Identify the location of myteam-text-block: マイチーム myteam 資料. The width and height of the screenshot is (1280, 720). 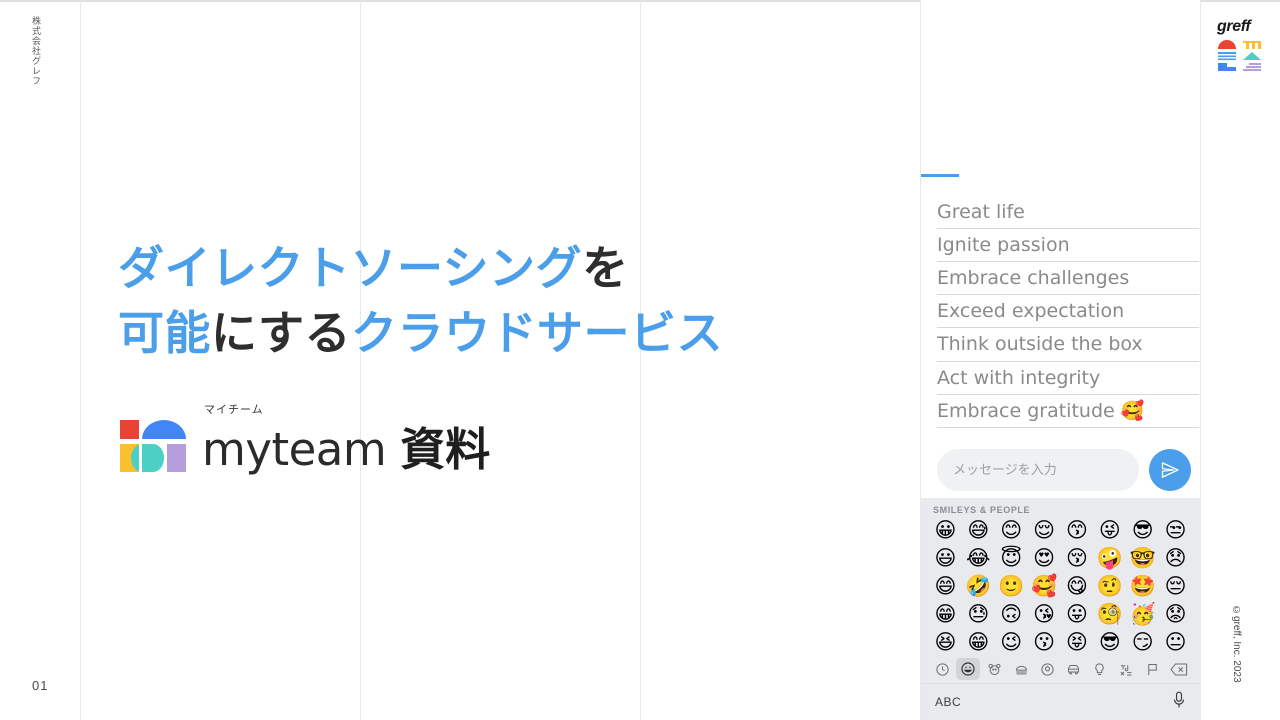
(346, 438).